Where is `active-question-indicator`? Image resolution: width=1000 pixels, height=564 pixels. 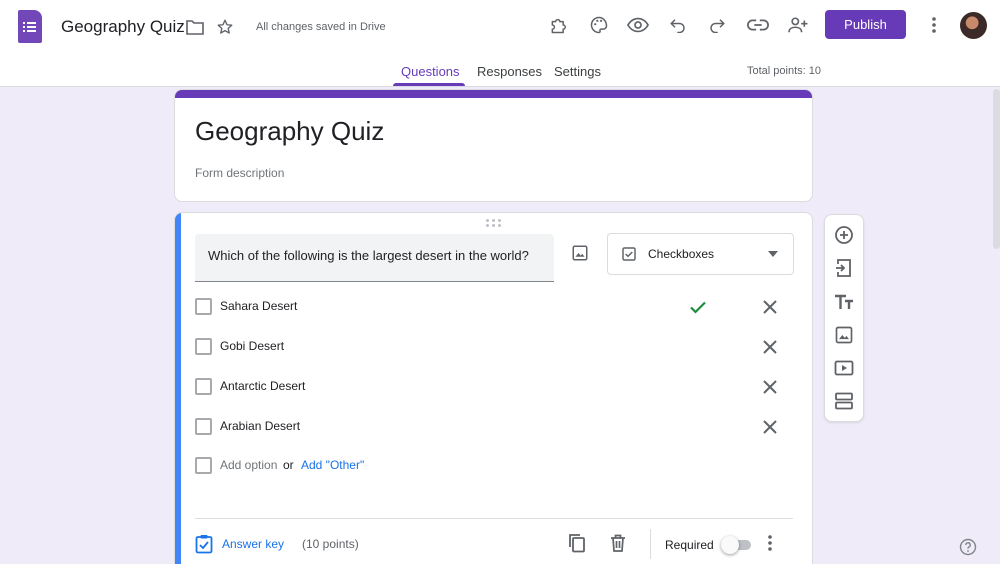 active-question-indicator is located at coordinates (178, 388).